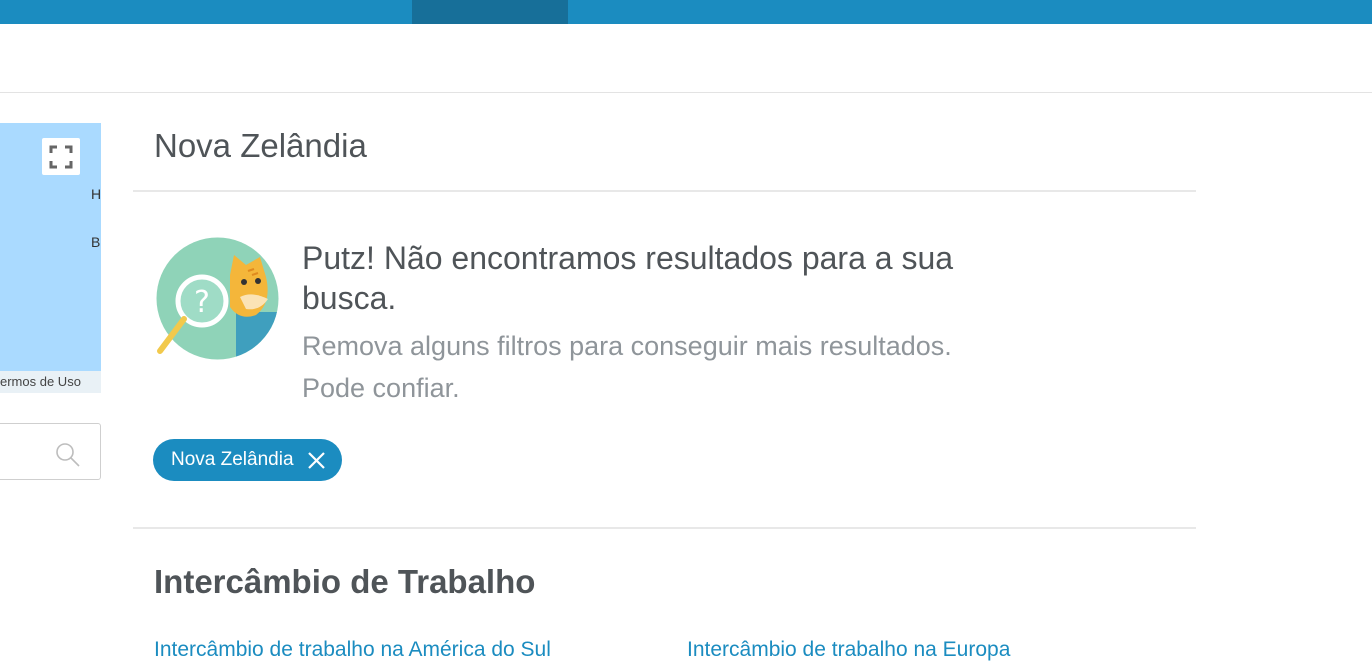 The width and height of the screenshot is (1372, 662). I want to click on section-title: Intercâmbio de Trabalho, so click(345, 581).